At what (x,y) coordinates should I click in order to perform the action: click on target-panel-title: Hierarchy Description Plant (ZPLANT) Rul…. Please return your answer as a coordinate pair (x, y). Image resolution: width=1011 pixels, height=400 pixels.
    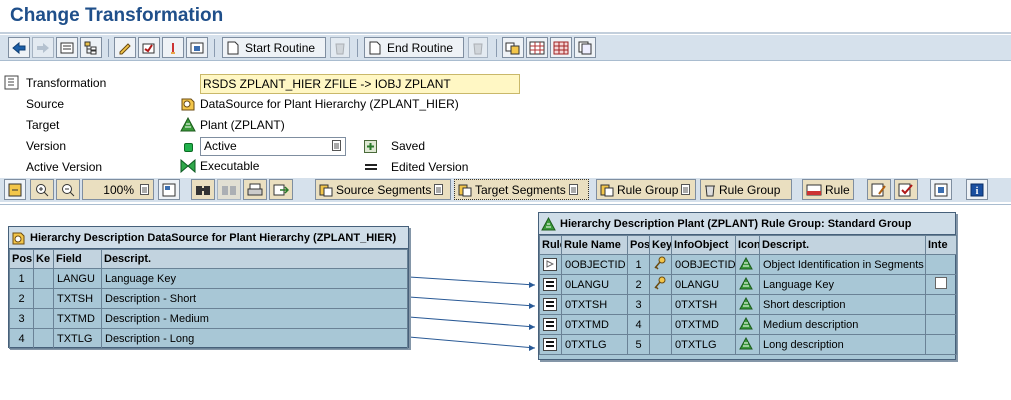
    Looking at the image, I should click on (747, 224).